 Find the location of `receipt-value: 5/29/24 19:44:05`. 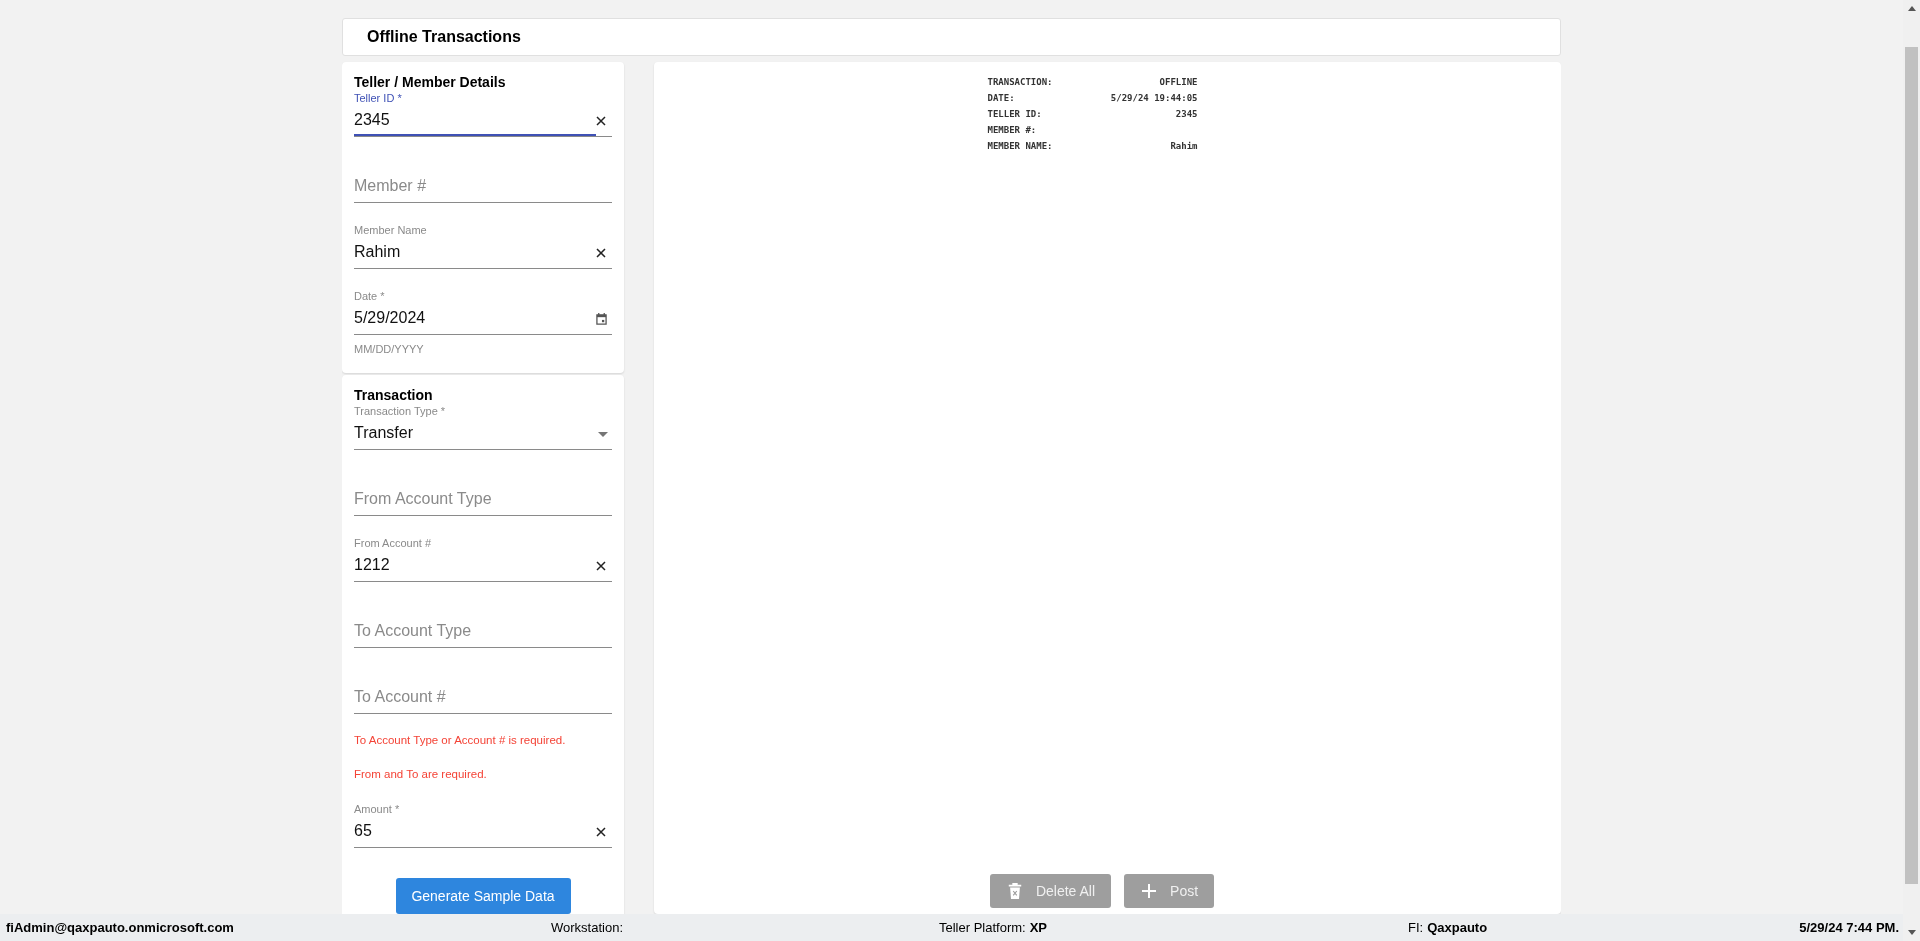

receipt-value: 5/29/24 19:44:05 is located at coordinates (1154, 98).